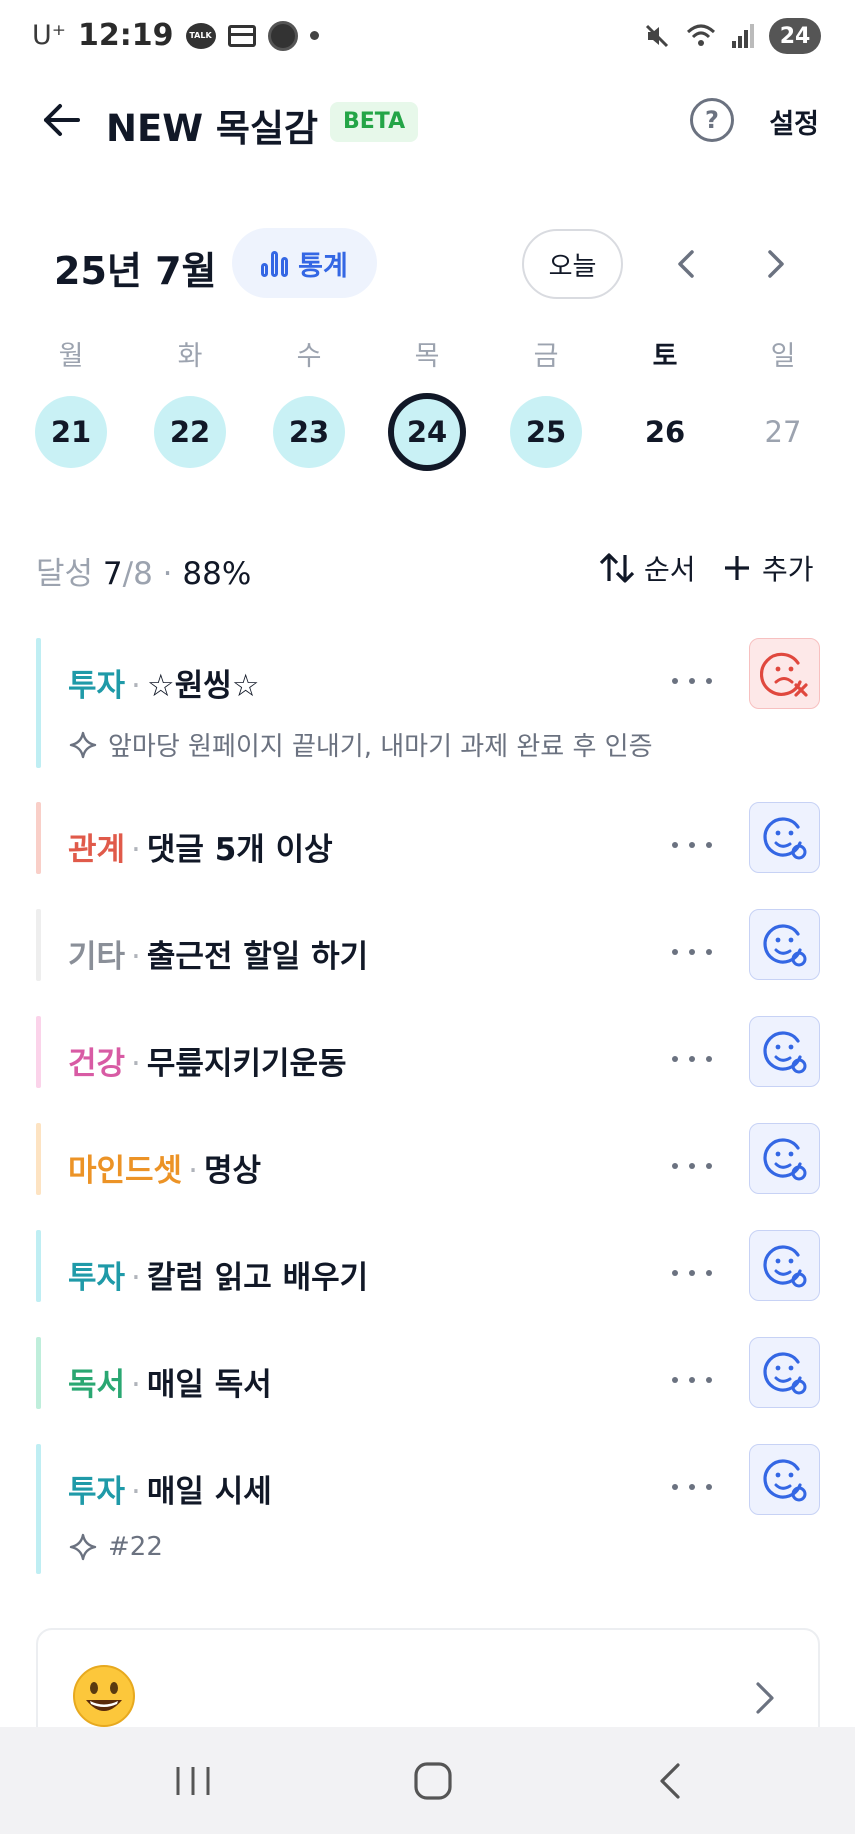  I want to click on battery-indicator: 24, so click(795, 36).